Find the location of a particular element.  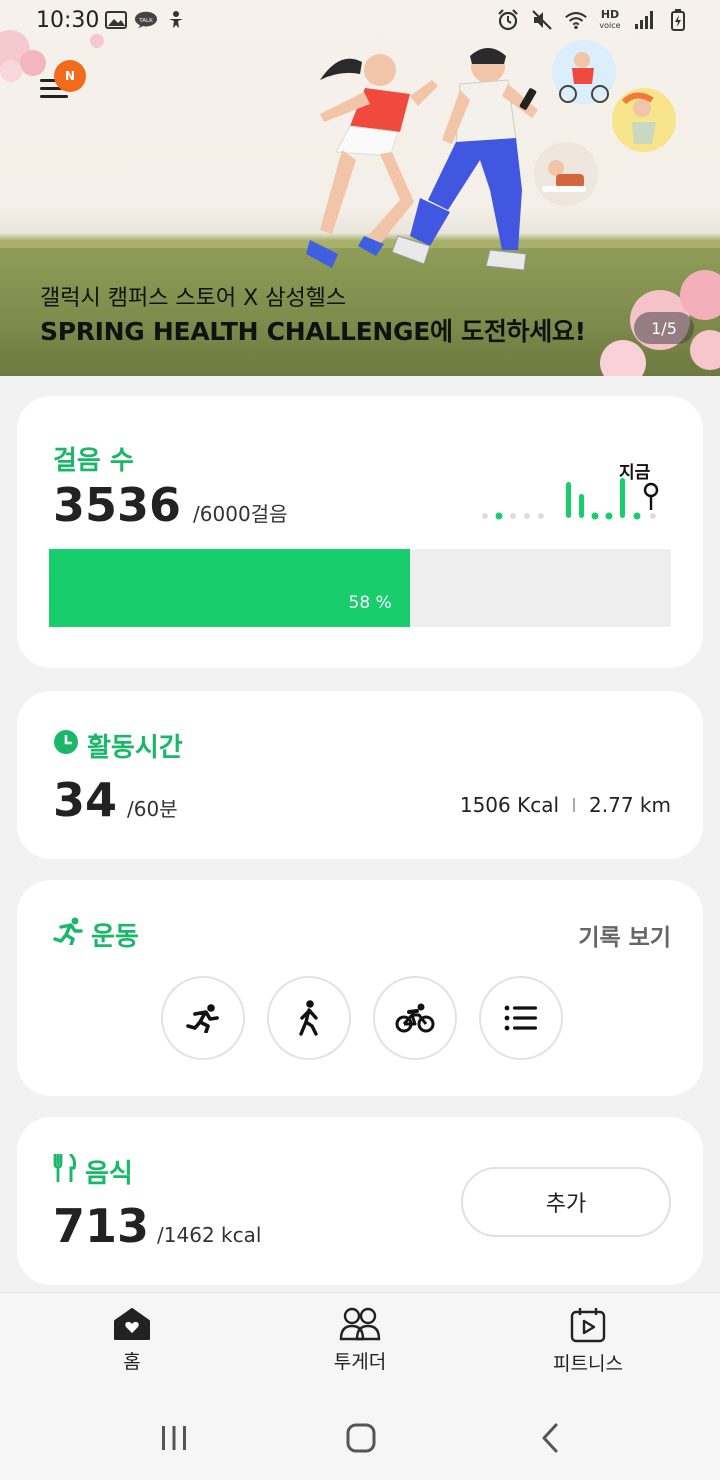

running-button is located at coordinates (203, 1018).